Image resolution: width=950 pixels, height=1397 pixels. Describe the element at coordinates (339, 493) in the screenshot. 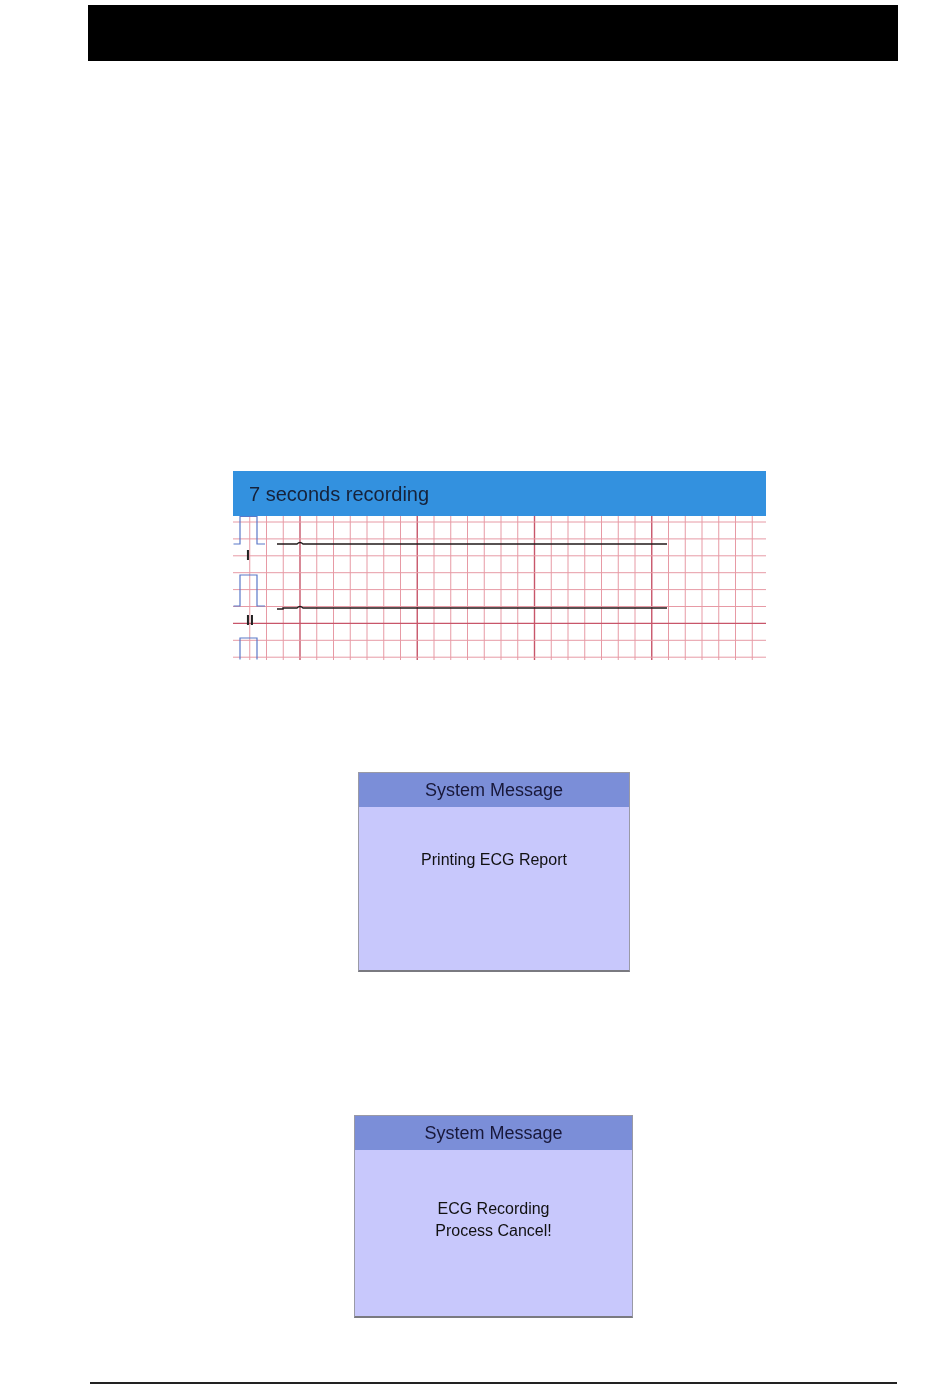

I see `screen-title: 7 seconds recording` at that location.